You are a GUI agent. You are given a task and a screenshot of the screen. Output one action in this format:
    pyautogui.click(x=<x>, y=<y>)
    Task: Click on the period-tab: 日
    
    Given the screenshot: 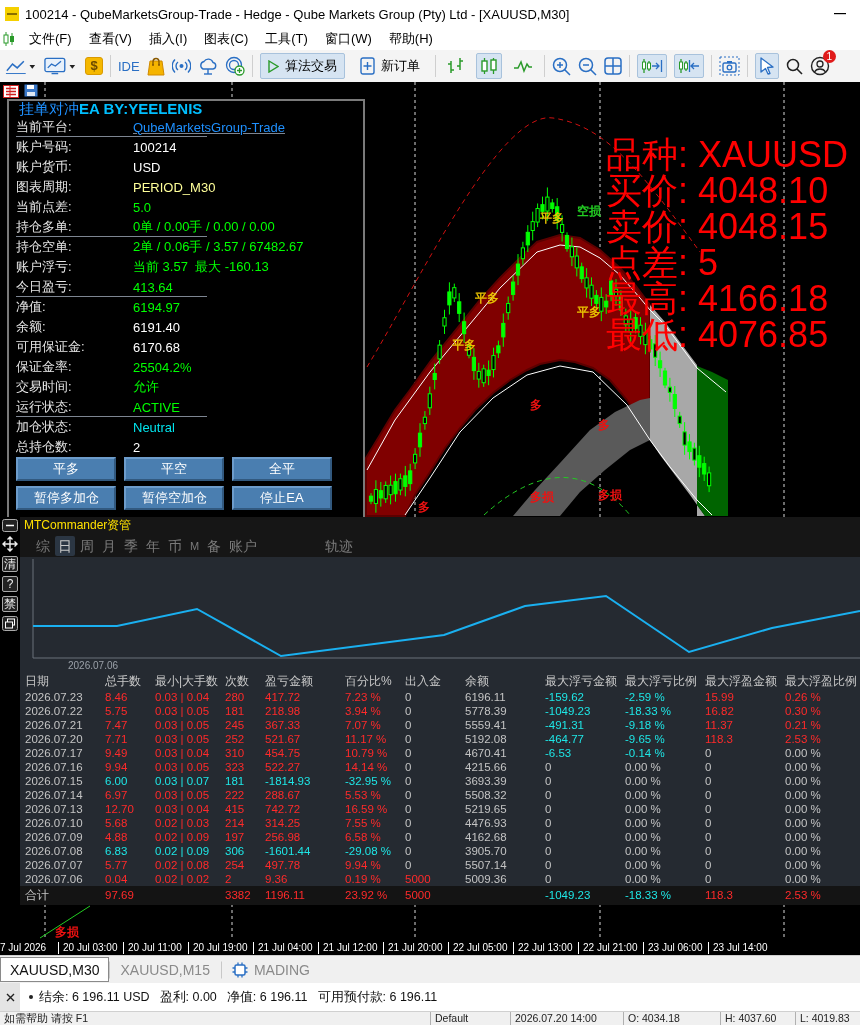 What is the action you would take?
    pyautogui.click(x=65, y=545)
    